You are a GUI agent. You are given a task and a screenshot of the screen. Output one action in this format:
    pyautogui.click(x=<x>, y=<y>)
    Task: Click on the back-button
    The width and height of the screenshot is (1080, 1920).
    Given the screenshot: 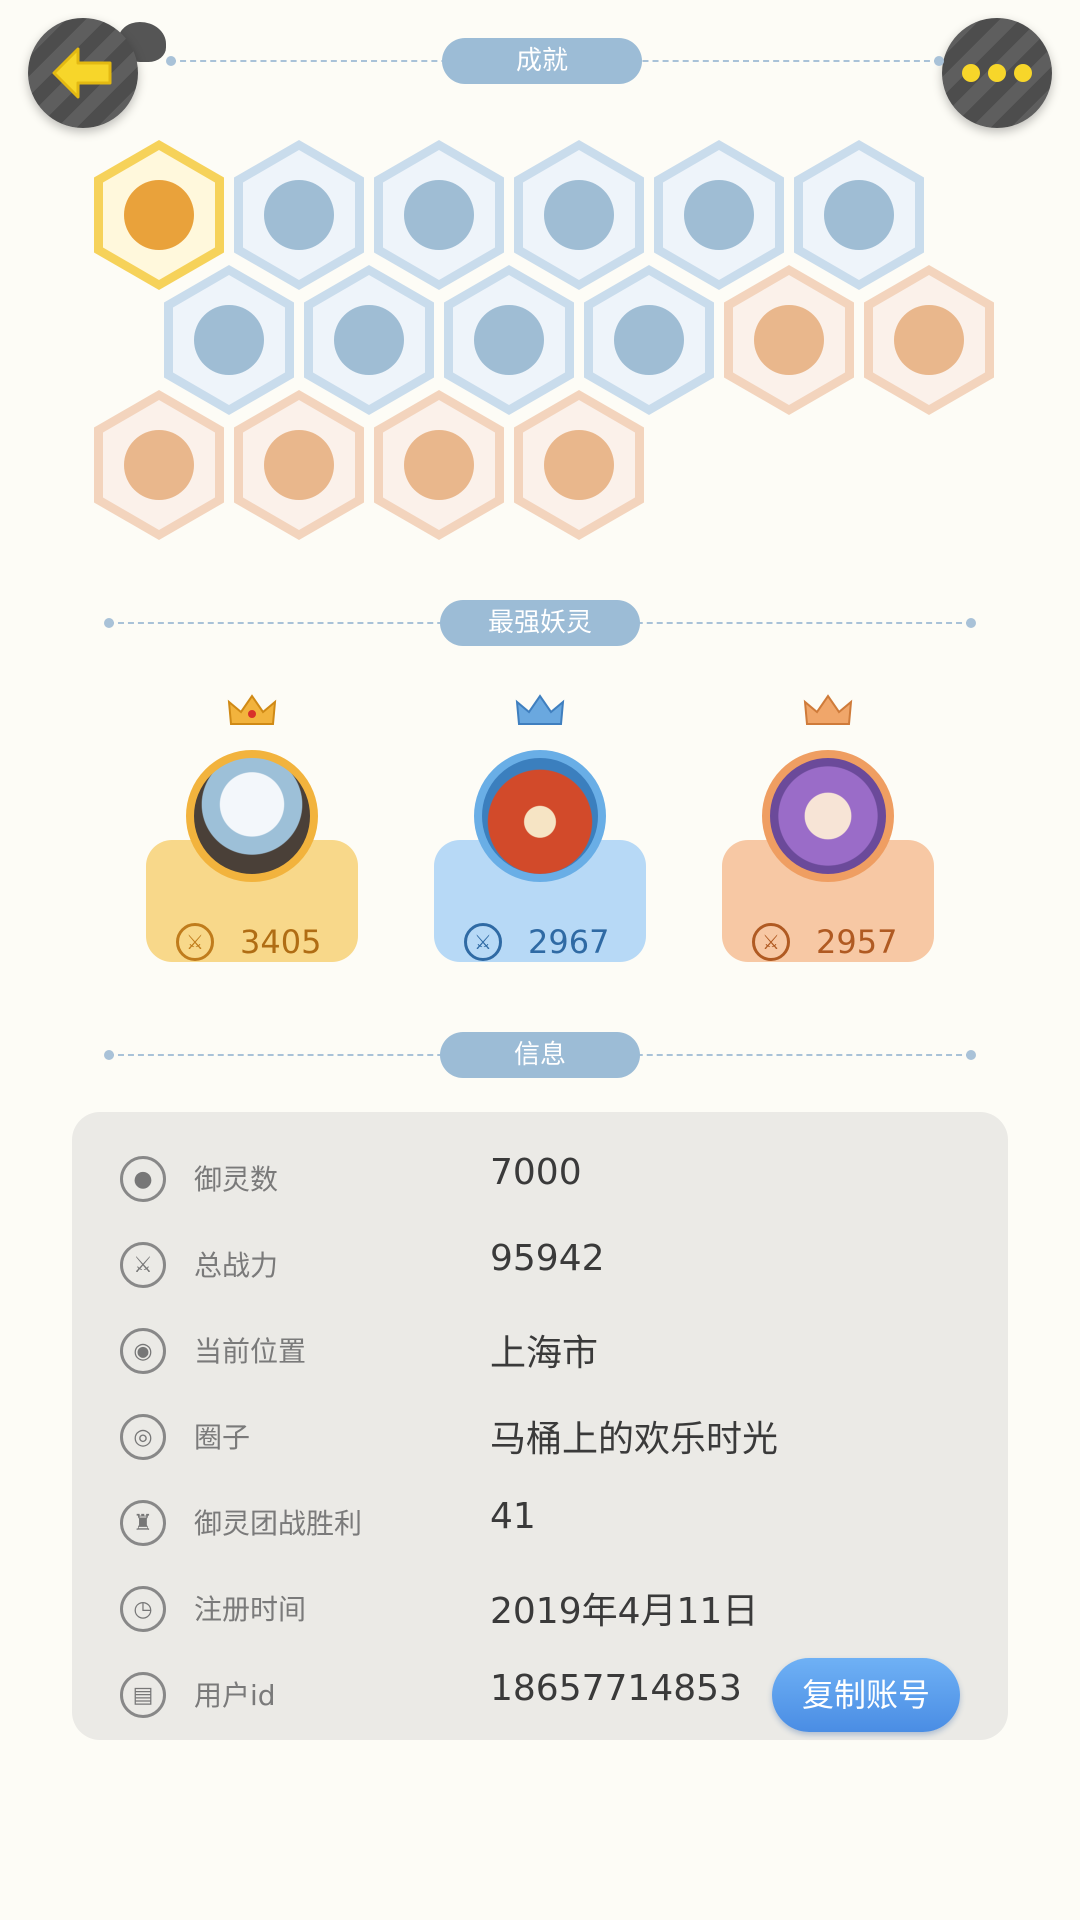 What is the action you would take?
    pyautogui.click(x=83, y=73)
    